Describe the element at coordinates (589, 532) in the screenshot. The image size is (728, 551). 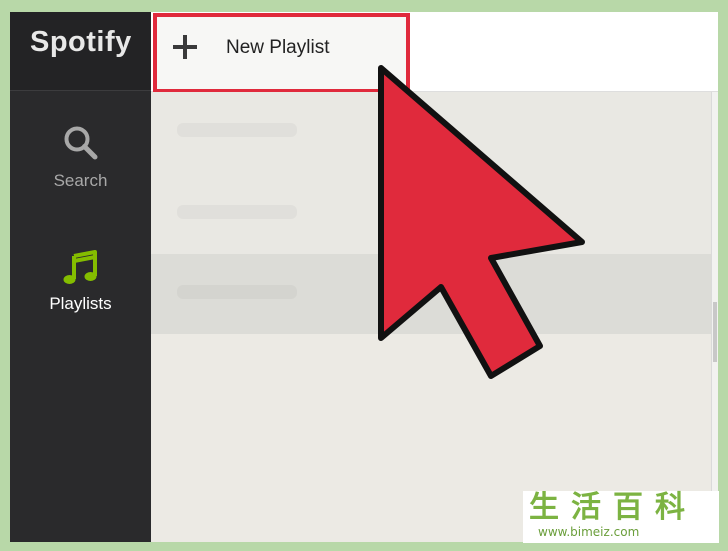
I see `watermark-url: www.bimeiz.com` at that location.